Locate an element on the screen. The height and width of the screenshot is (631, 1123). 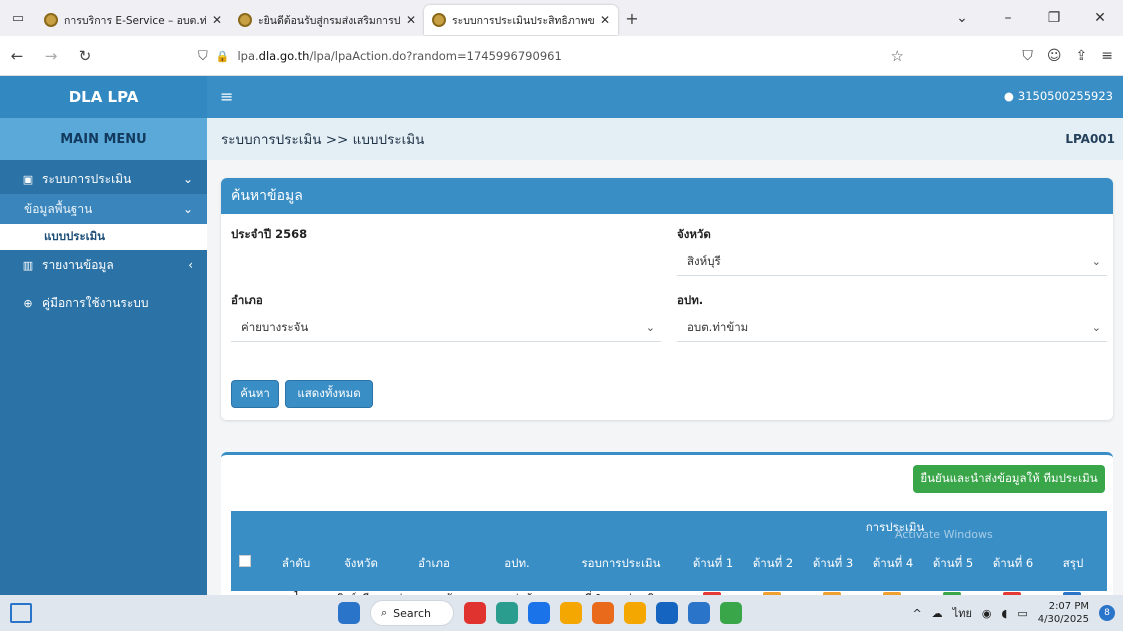
breadcrumb: ระบบการประเมิน >> แบบประเมิน is located at coordinates (323, 140).